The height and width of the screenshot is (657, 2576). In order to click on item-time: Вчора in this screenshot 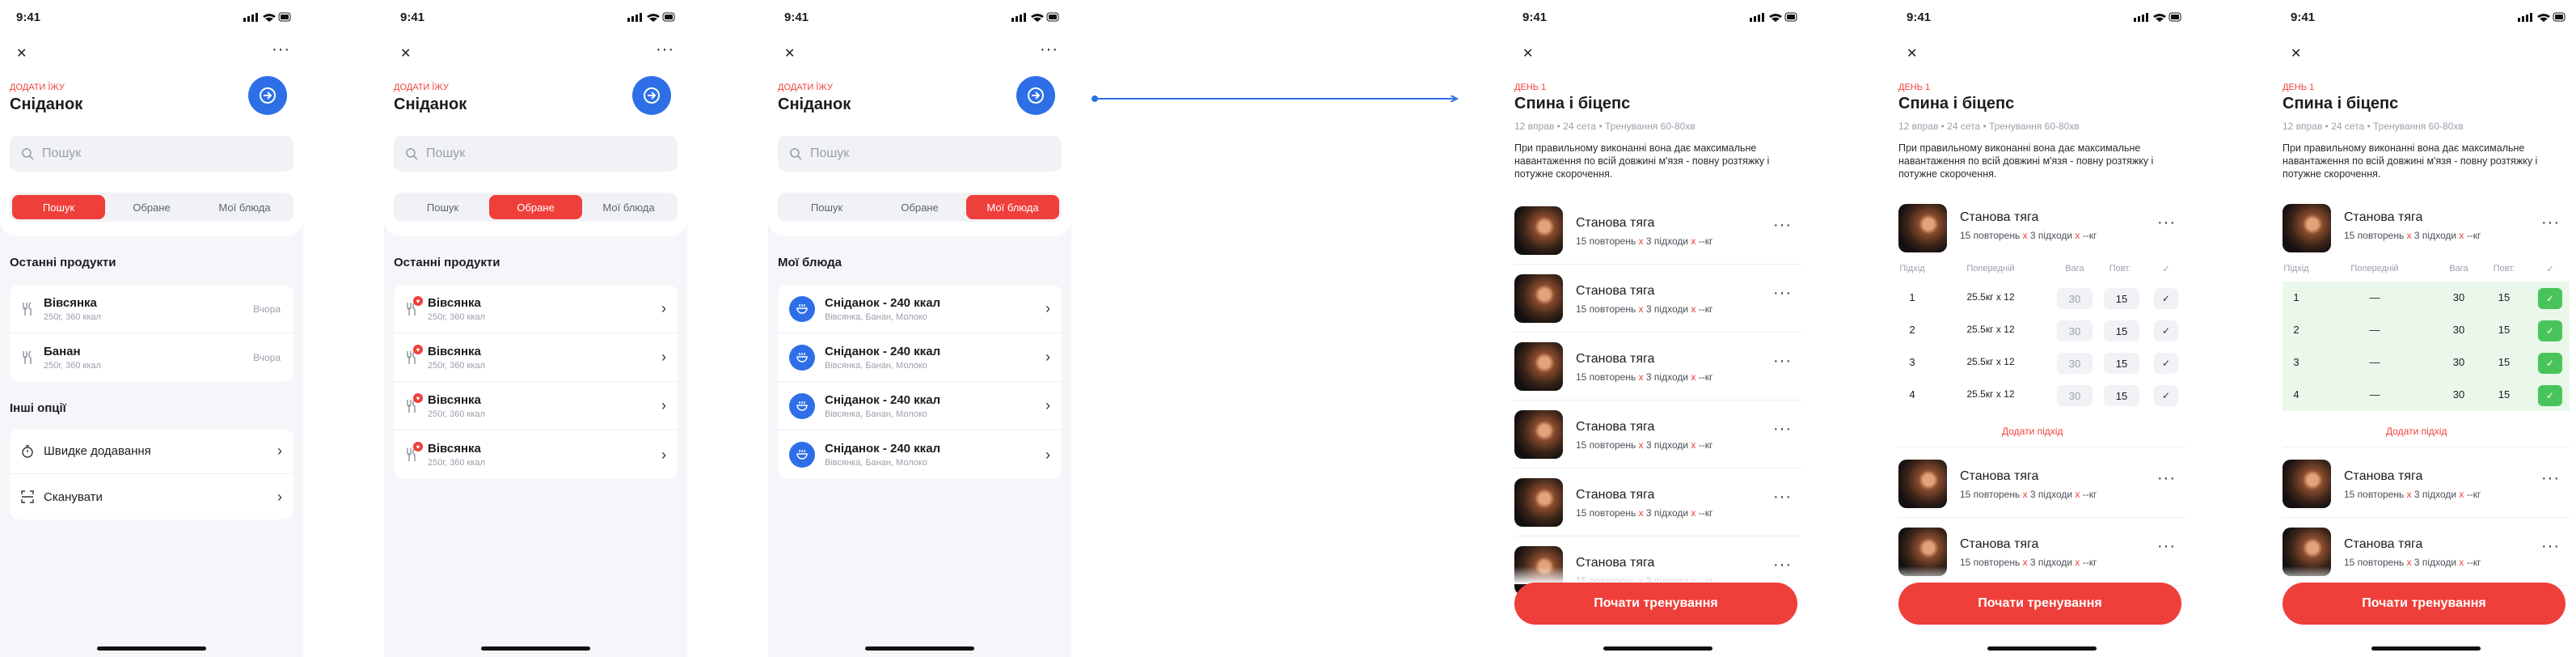, I will do `click(267, 357)`.